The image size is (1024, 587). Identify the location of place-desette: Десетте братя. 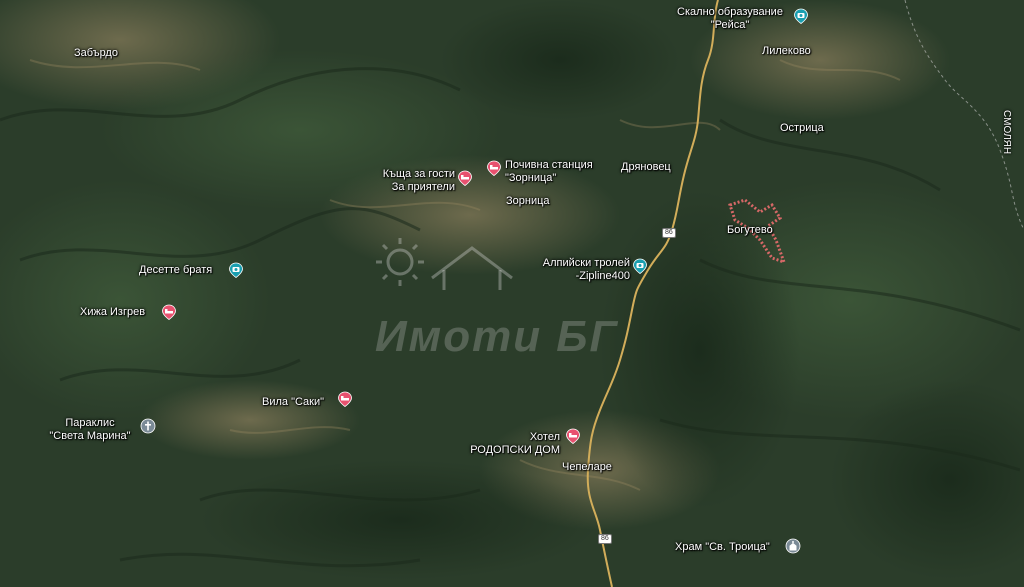
(175, 270).